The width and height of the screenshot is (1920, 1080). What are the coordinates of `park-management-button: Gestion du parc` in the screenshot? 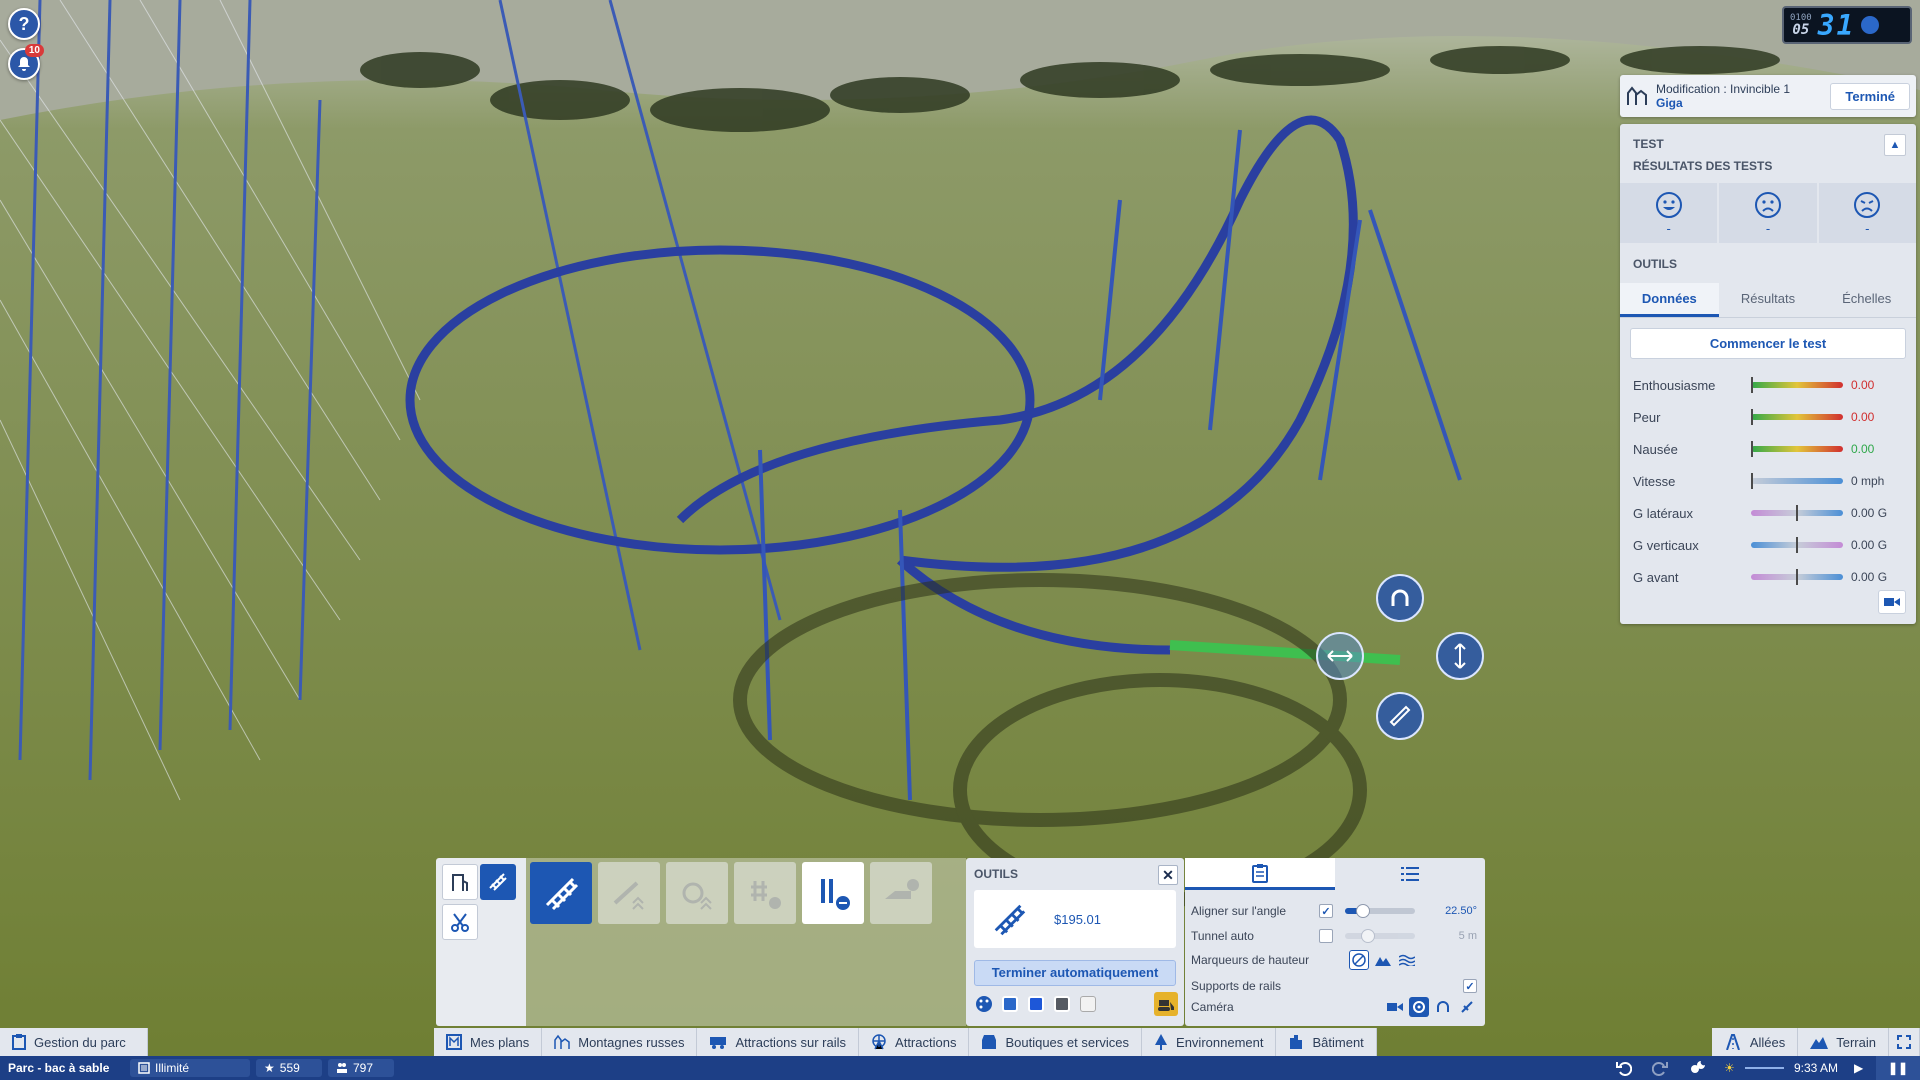 It's located at (74, 1042).